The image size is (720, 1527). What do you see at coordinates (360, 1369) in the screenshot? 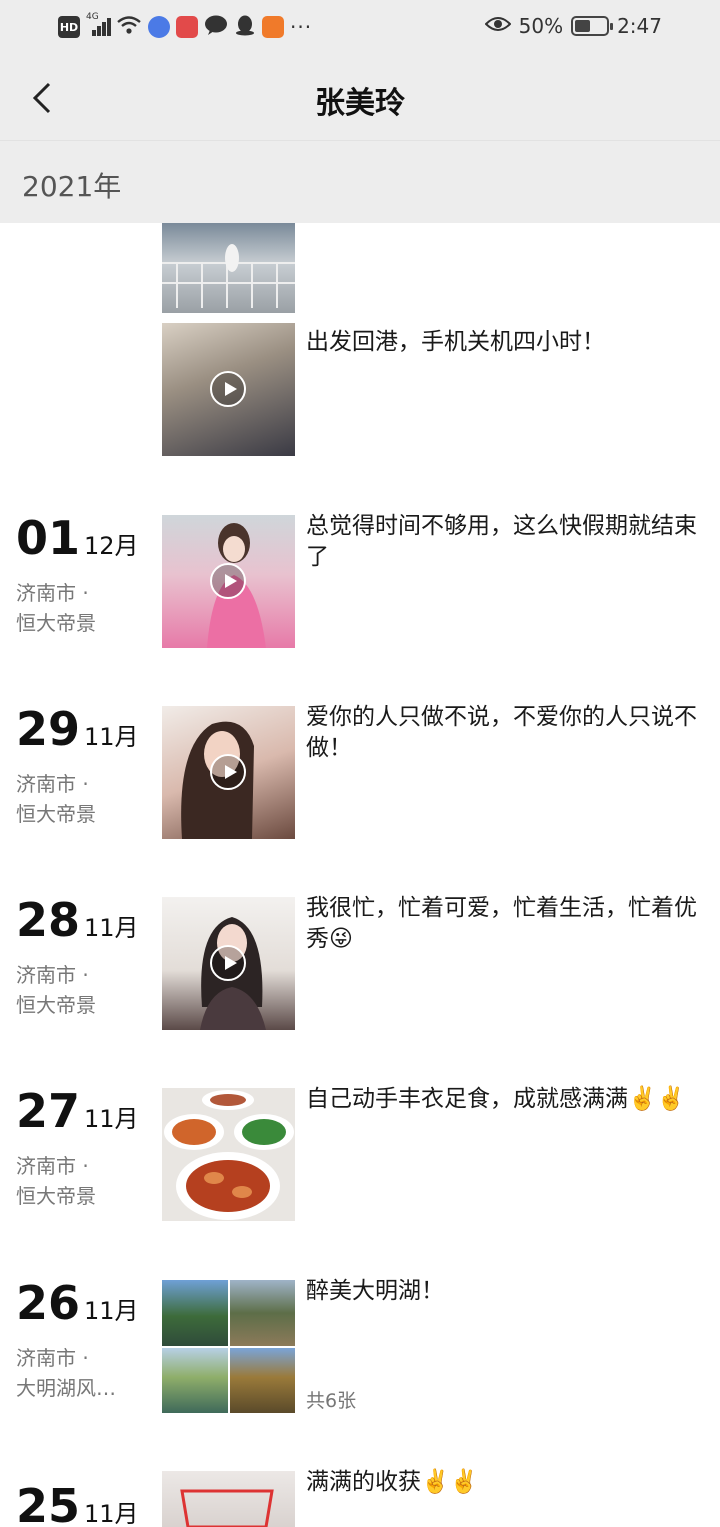
I see `list-item: 26 11月 济南市 · 大明湖风… 醉美大明湖！ 共6张` at bounding box center [360, 1369].